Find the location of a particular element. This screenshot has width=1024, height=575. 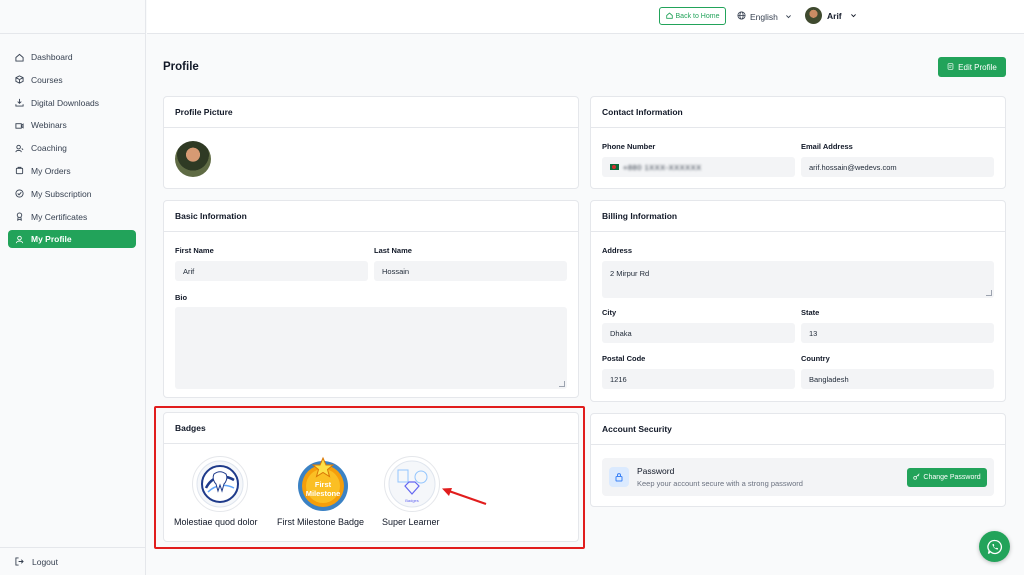

sidebar-logo-area is located at coordinates (72, 17).